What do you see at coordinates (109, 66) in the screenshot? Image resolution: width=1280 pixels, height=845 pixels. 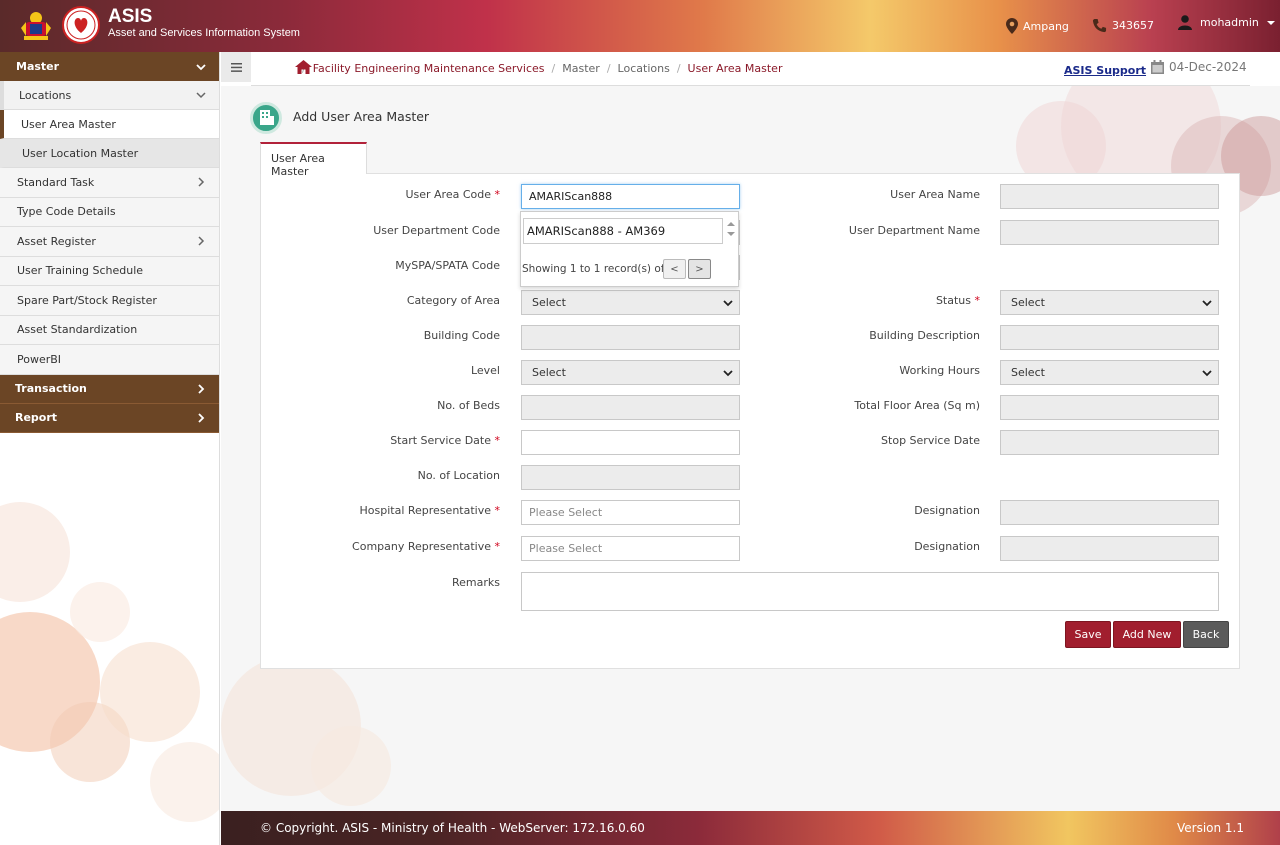 I see `sidebar-section-master: Master` at bounding box center [109, 66].